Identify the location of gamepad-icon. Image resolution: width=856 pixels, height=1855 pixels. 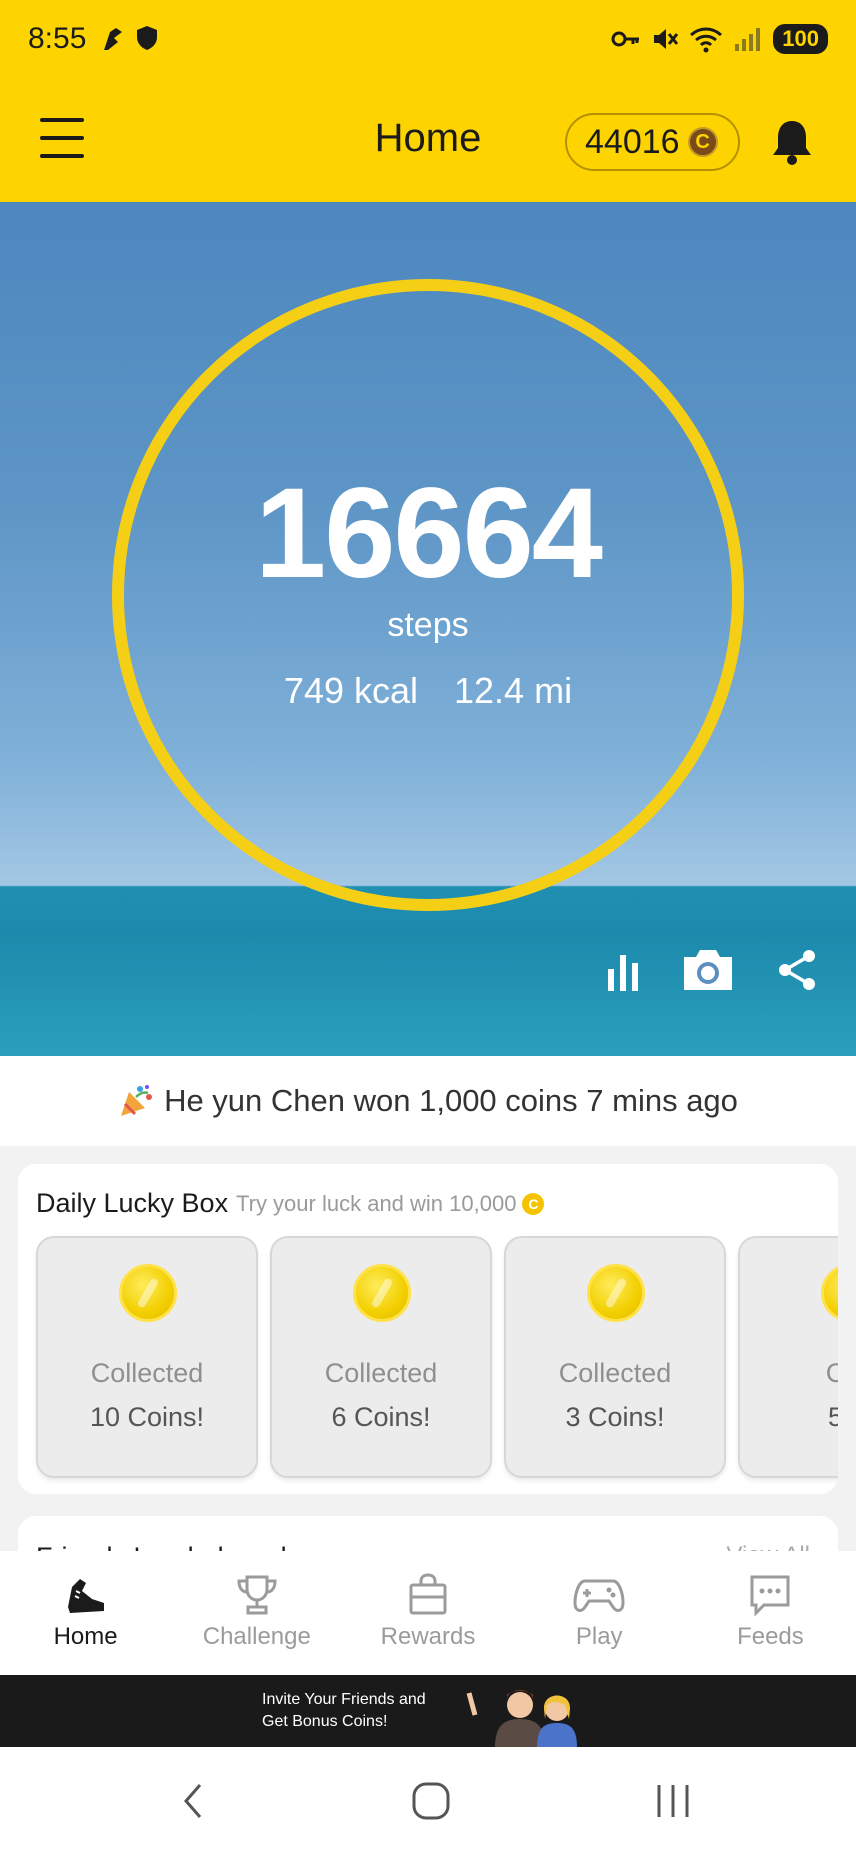
(599, 1595).